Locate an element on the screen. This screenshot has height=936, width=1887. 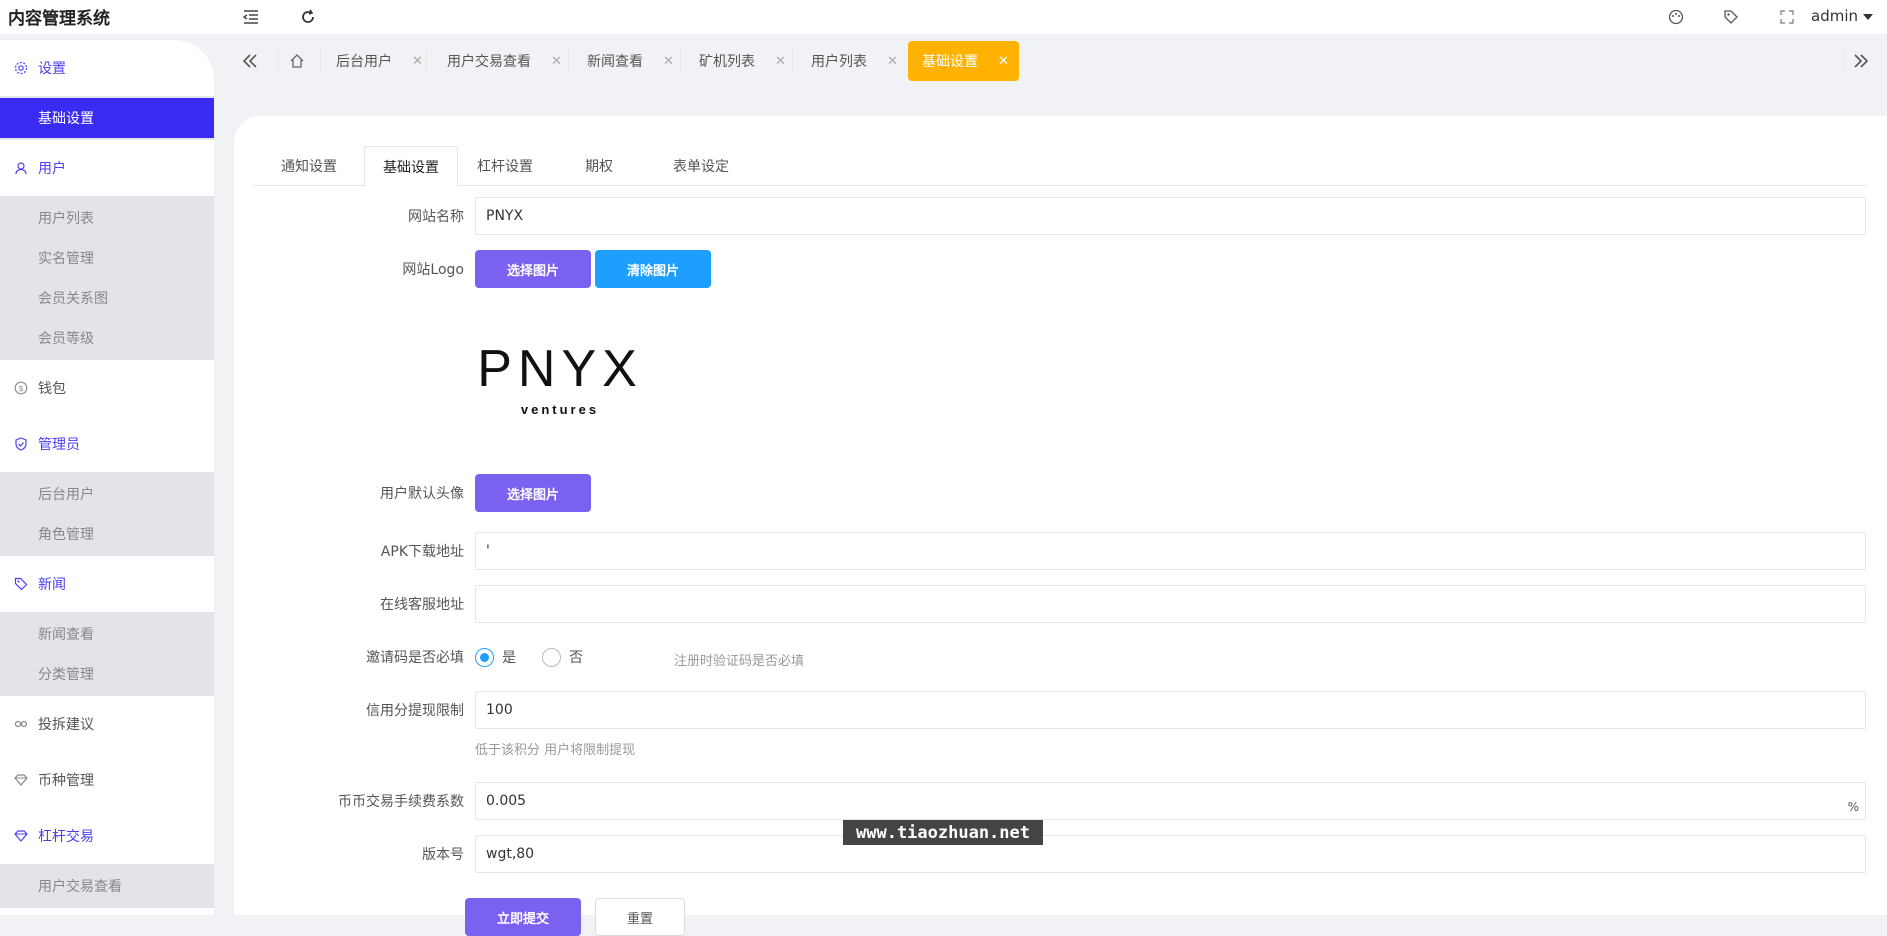
sidebar-section-news: 新闻 is located at coordinates (107, 584).